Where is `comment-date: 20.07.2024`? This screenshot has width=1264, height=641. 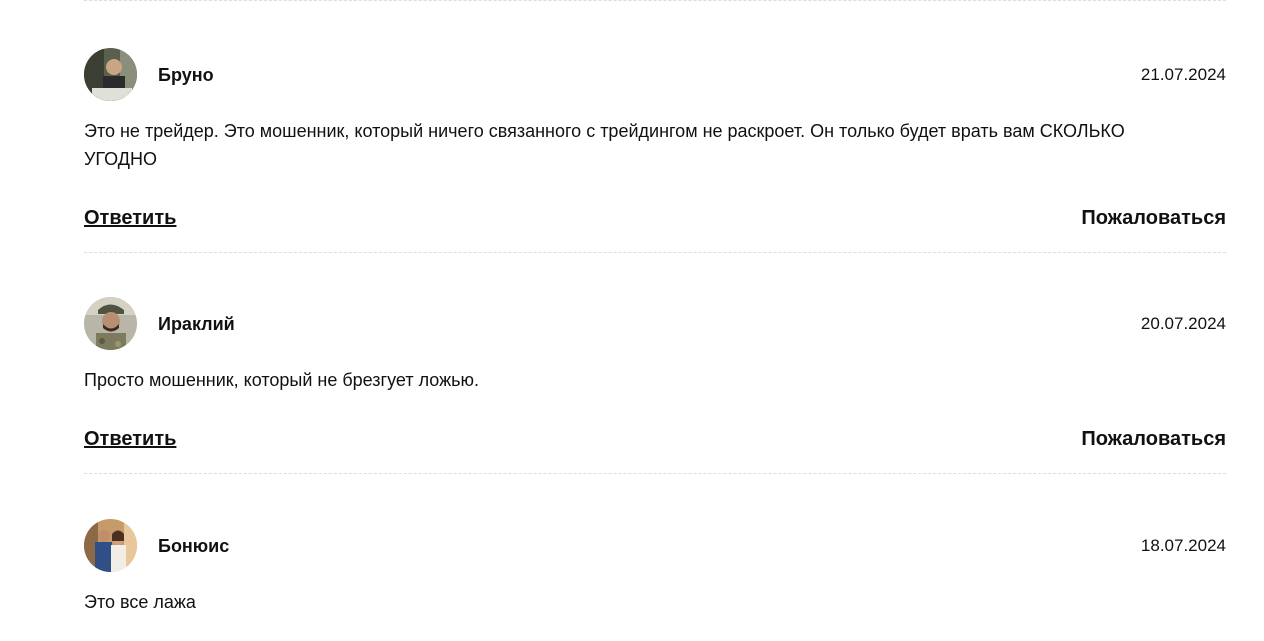 comment-date: 20.07.2024 is located at coordinates (1183, 323).